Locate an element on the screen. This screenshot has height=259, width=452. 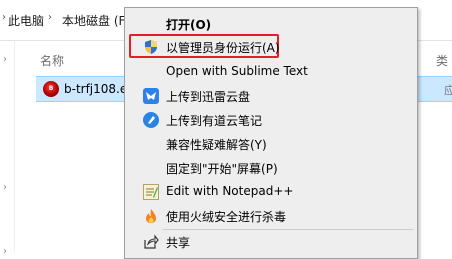
menu-item-label: Open with Sublime Text is located at coordinates (237, 71).